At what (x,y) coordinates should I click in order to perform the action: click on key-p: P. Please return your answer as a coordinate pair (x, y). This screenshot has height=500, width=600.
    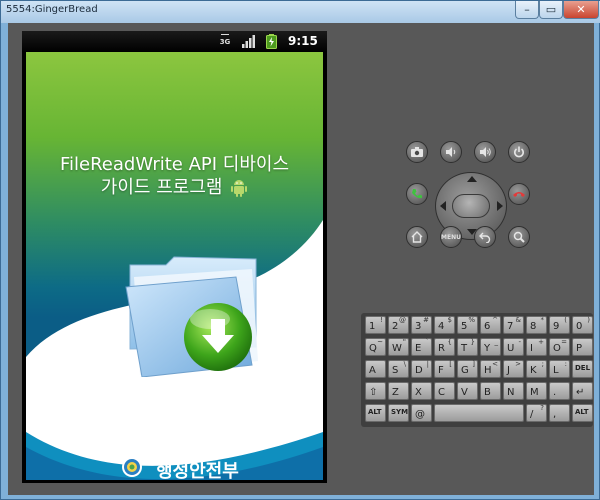
    Looking at the image, I should click on (582, 347).